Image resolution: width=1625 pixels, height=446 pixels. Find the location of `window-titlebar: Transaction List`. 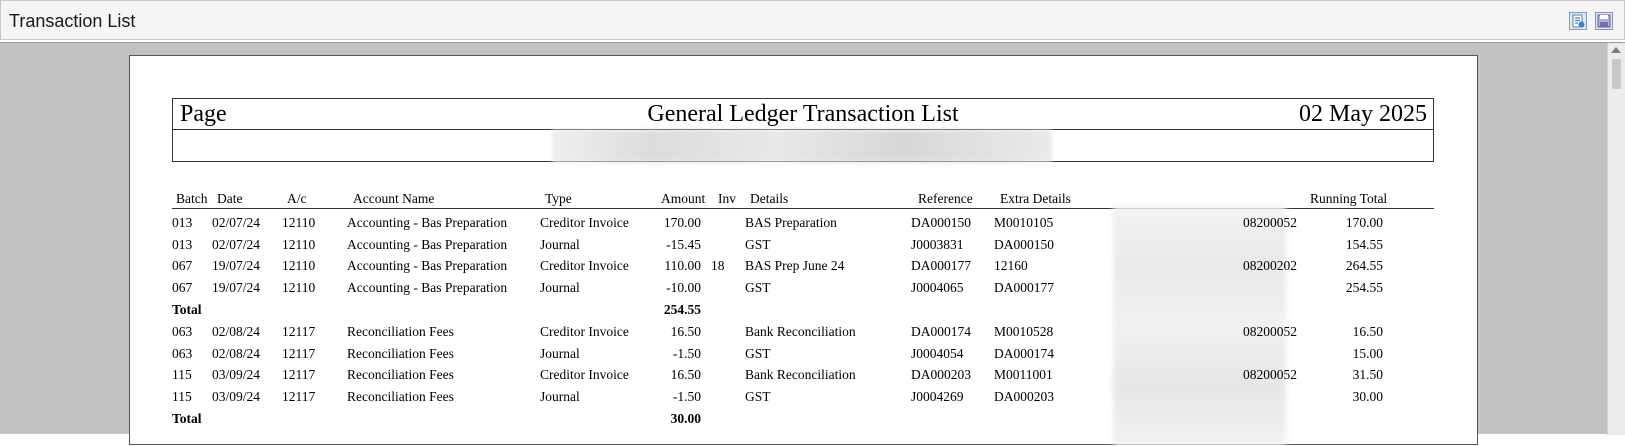

window-titlebar: Transaction List is located at coordinates (812, 20).